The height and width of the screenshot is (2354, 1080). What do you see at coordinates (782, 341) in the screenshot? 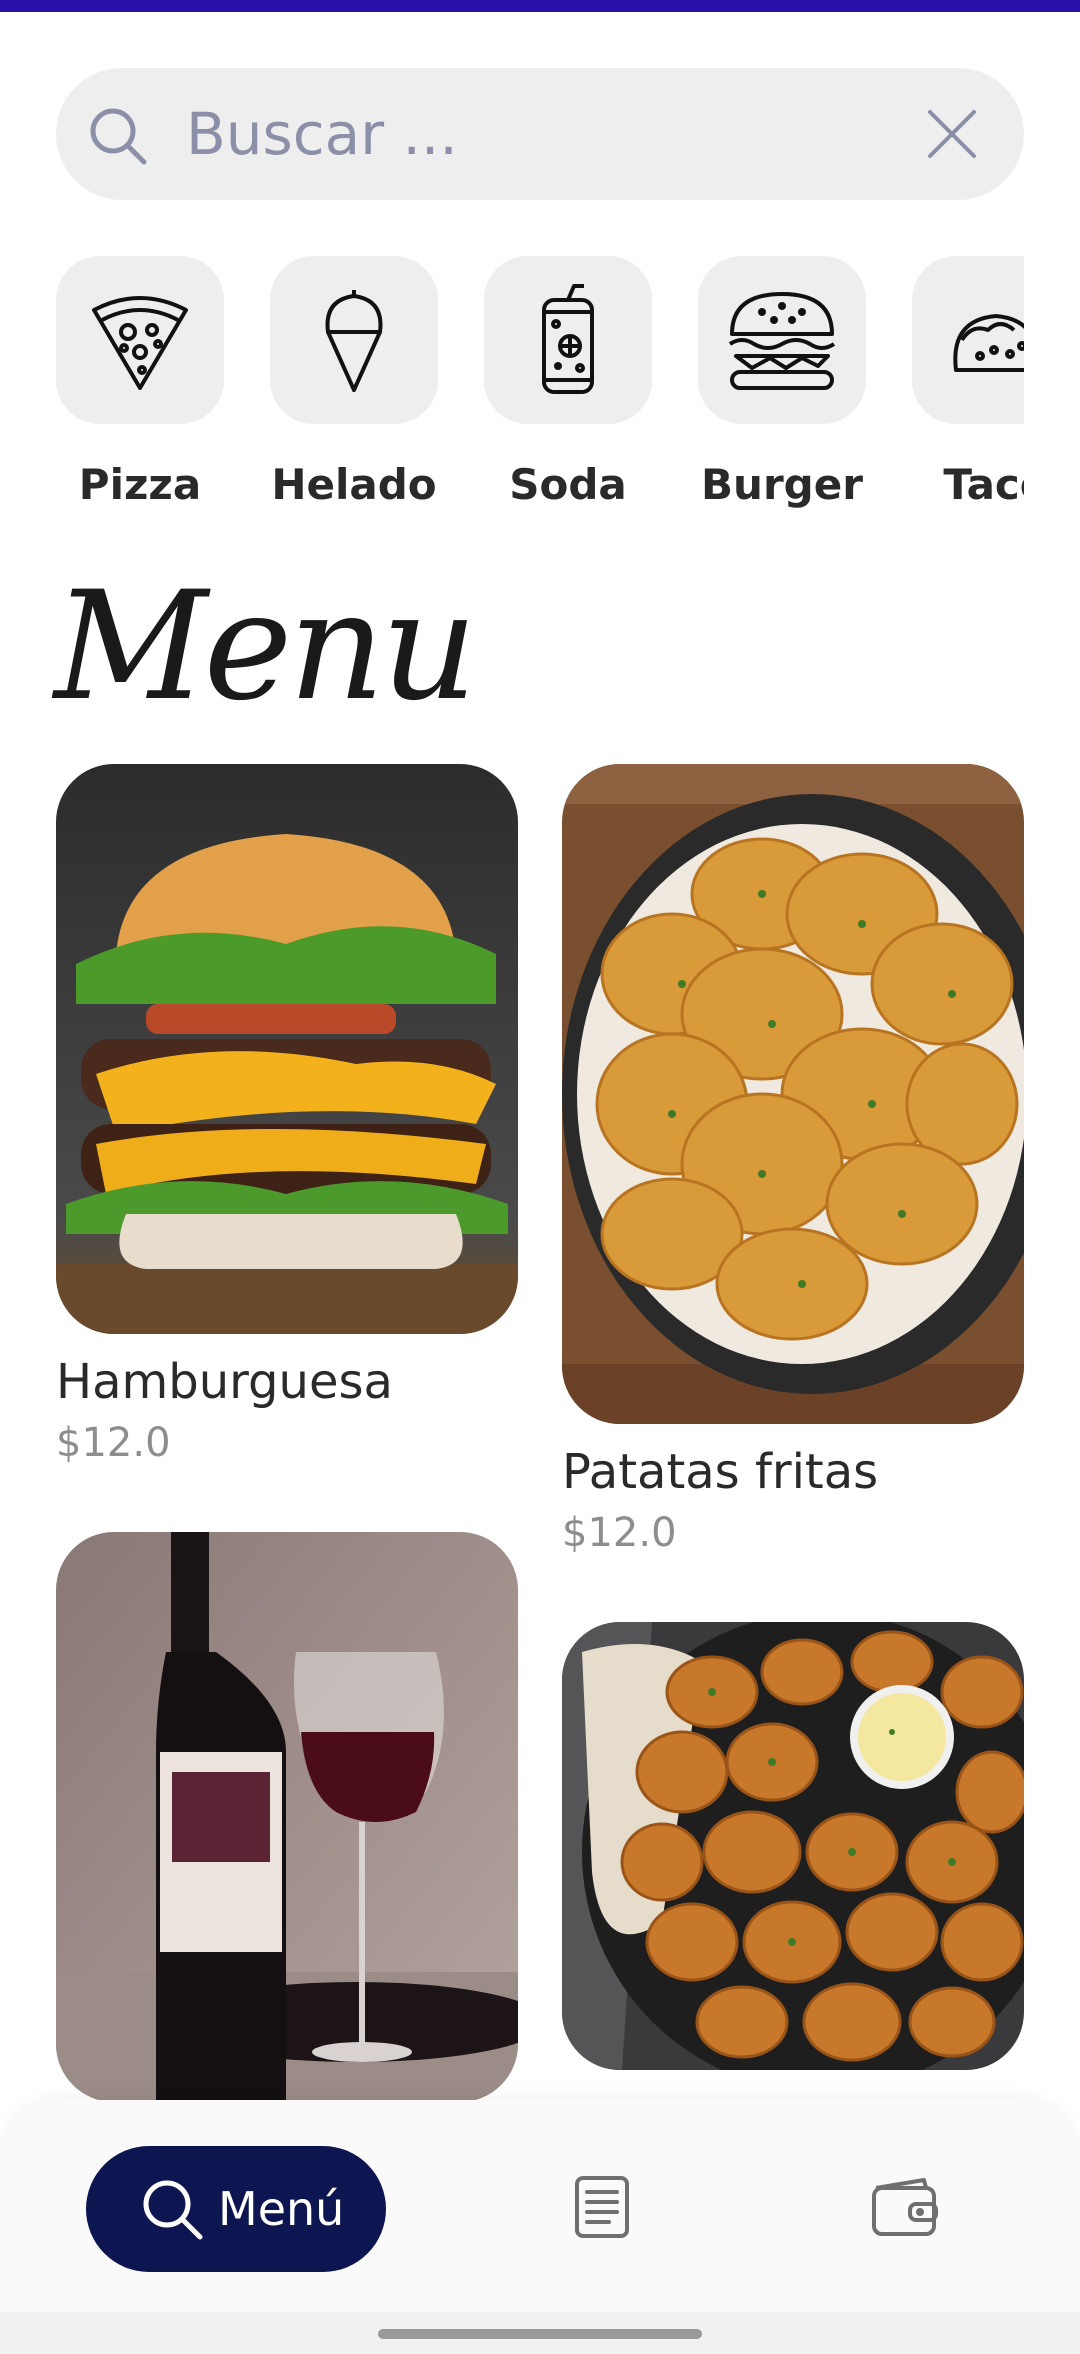
I see `burger-icon` at bounding box center [782, 341].